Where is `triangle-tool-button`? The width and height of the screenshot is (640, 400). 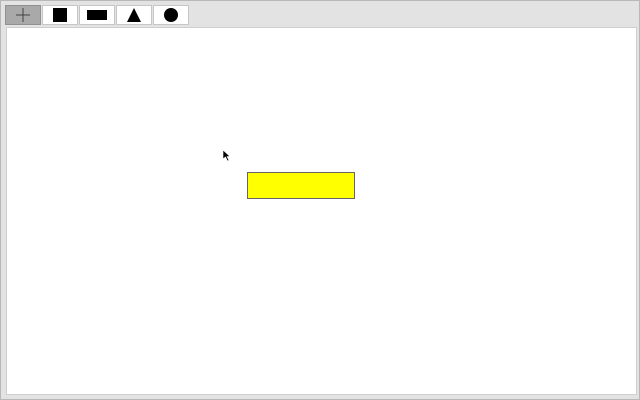 triangle-tool-button is located at coordinates (134, 15).